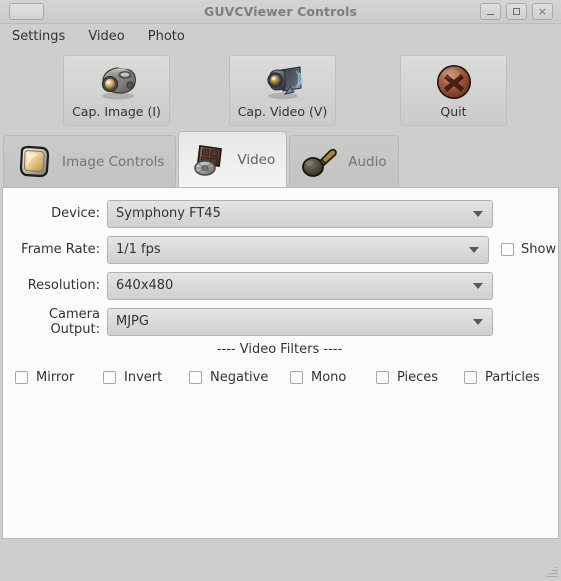 The width and height of the screenshot is (561, 581). I want to click on tab-image-controls: Image Controls, so click(90, 161).